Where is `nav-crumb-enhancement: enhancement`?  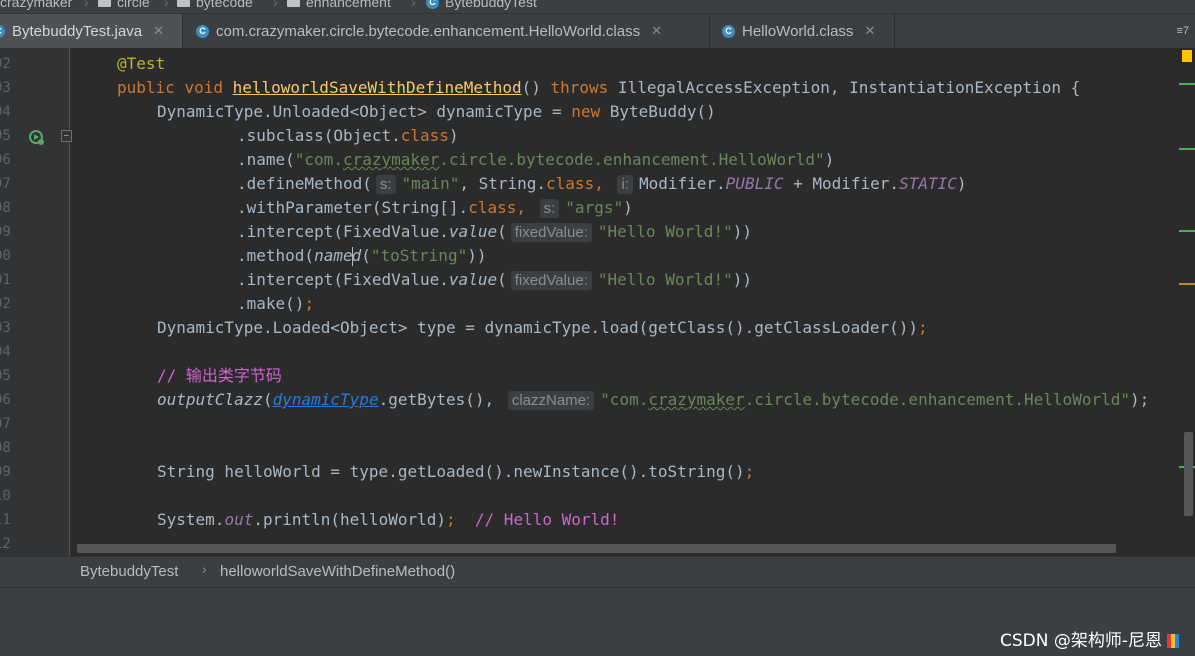
nav-crumb-enhancement: enhancement is located at coordinates (339, 5).